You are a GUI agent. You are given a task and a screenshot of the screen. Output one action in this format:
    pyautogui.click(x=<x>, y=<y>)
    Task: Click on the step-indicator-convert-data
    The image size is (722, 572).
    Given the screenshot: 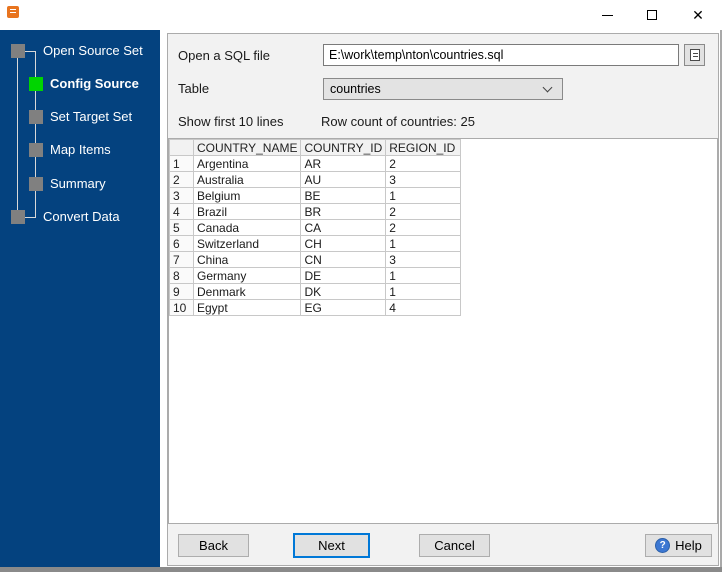 What is the action you would take?
    pyautogui.click(x=18, y=217)
    